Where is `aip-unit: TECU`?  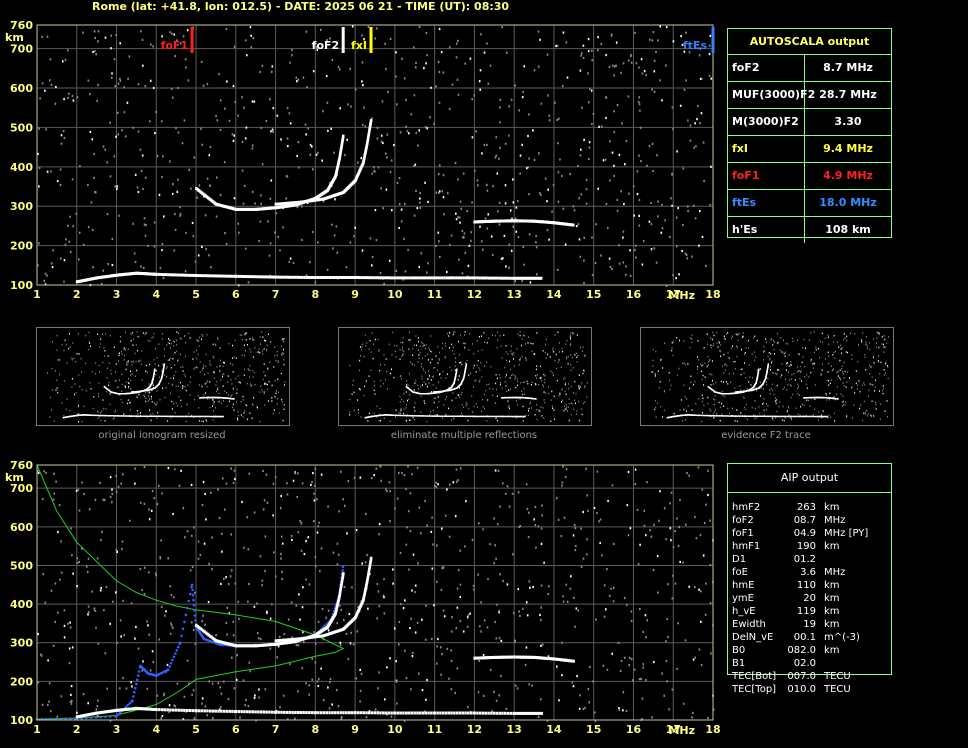
aip-unit: TECU is located at coordinates (837, 689).